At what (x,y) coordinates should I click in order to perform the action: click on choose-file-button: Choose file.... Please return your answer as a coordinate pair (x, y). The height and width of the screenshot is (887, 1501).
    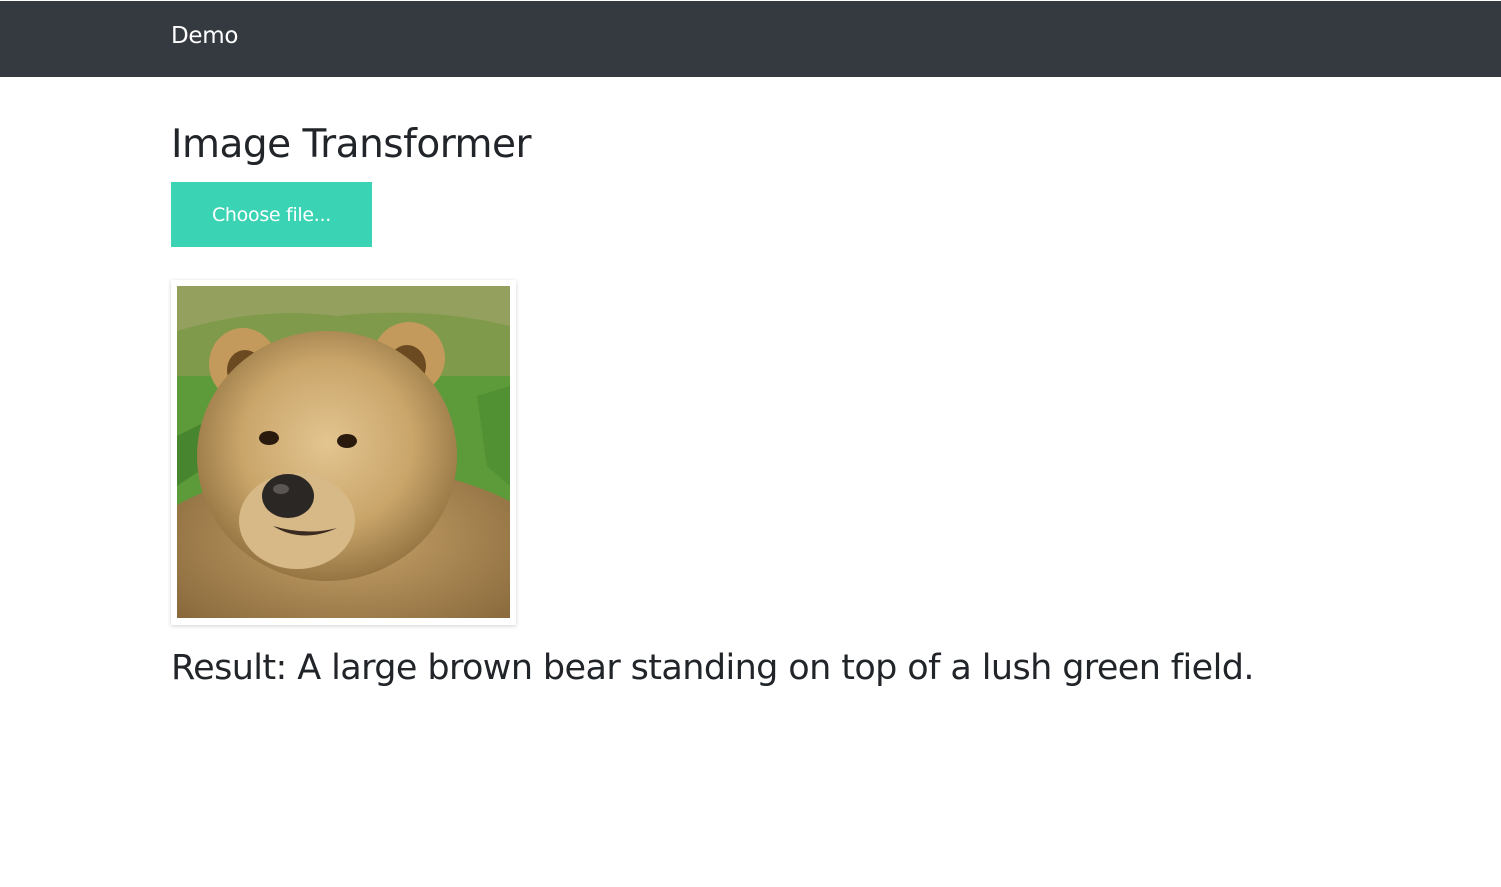
    Looking at the image, I should click on (271, 214).